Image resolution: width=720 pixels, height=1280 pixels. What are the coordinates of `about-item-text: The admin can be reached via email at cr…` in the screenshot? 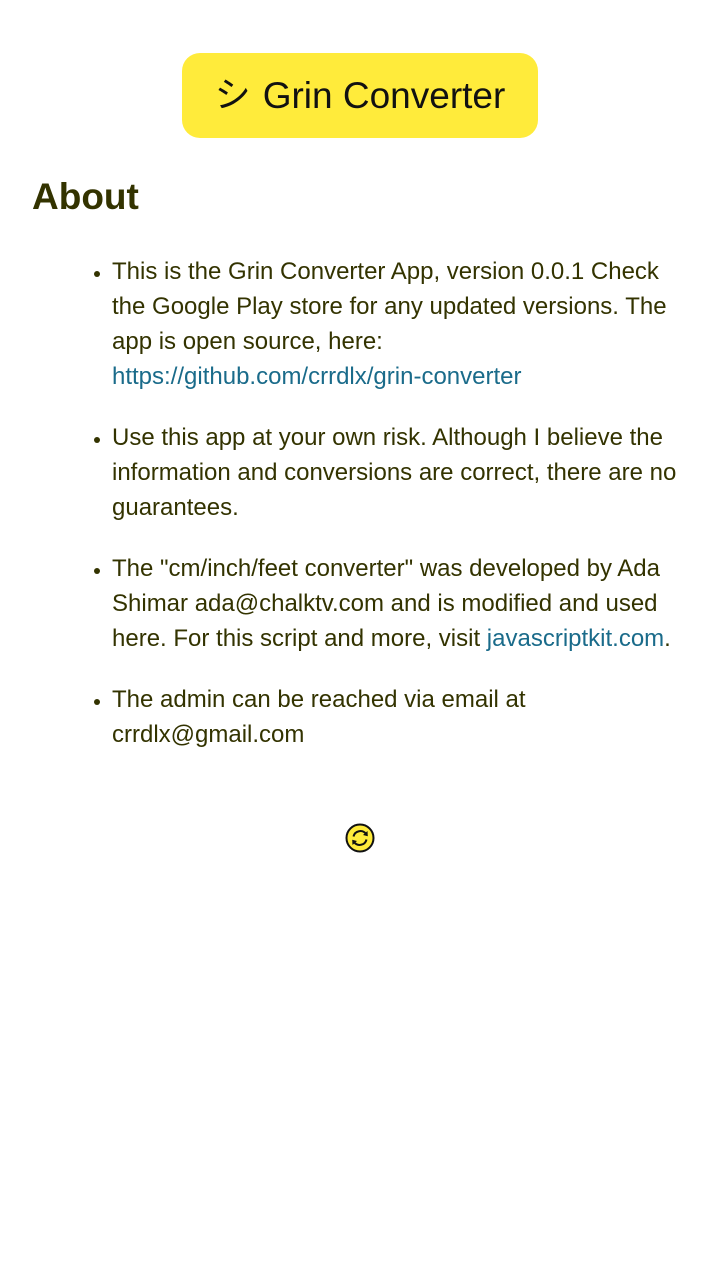 It's located at (319, 717).